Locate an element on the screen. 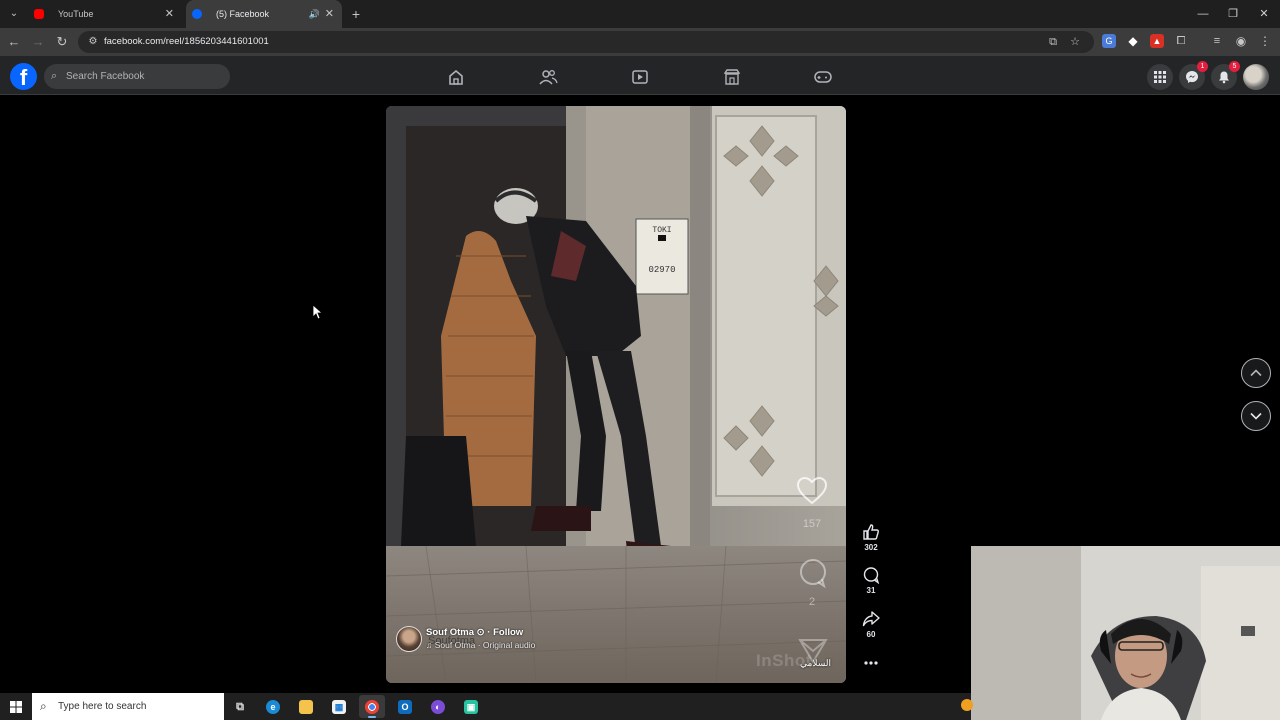  task-view-button: ⧉ is located at coordinates (240, 706).